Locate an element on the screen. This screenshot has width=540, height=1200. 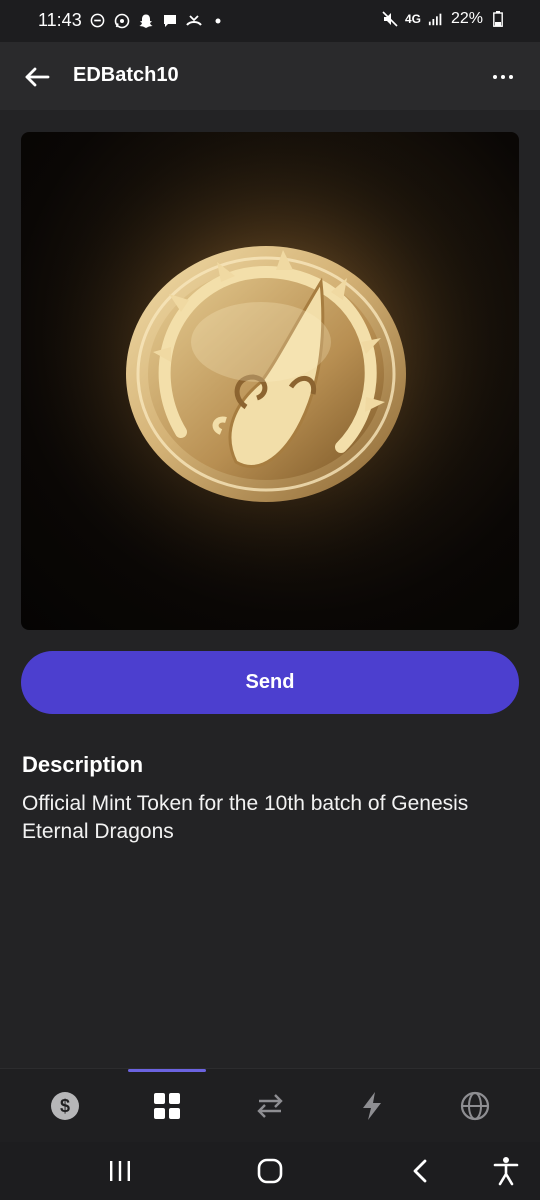
mute-icon is located at coordinates (390, 19).